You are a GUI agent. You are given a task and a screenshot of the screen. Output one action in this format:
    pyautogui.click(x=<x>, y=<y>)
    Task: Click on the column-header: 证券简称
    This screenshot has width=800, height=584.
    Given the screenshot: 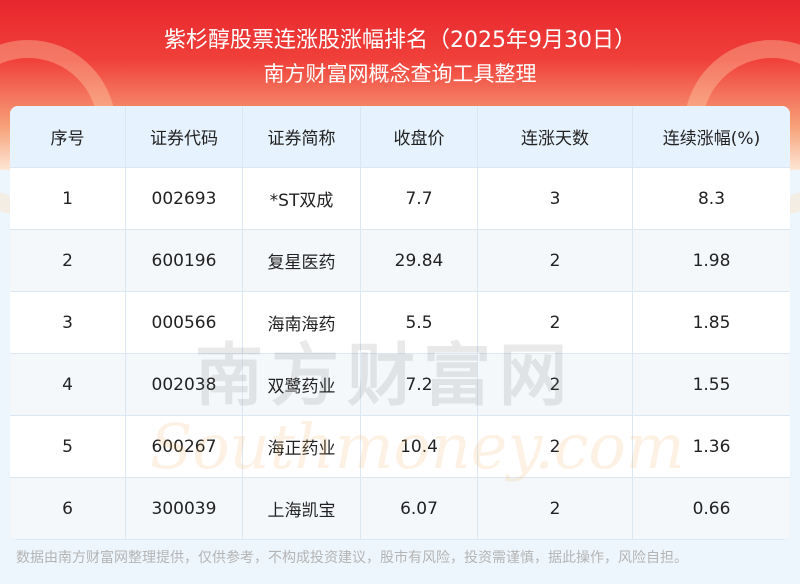 What is the action you would take?
    pyautogui.click(x=302, y=136)
    